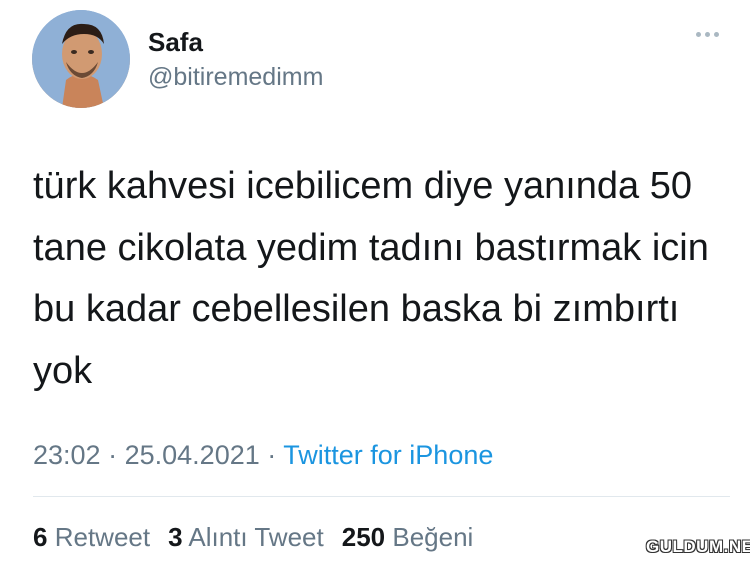 The image size is (750, 561). I want to click on quotes-stat: 3 Alıntı Tweet, so click(246, 537).